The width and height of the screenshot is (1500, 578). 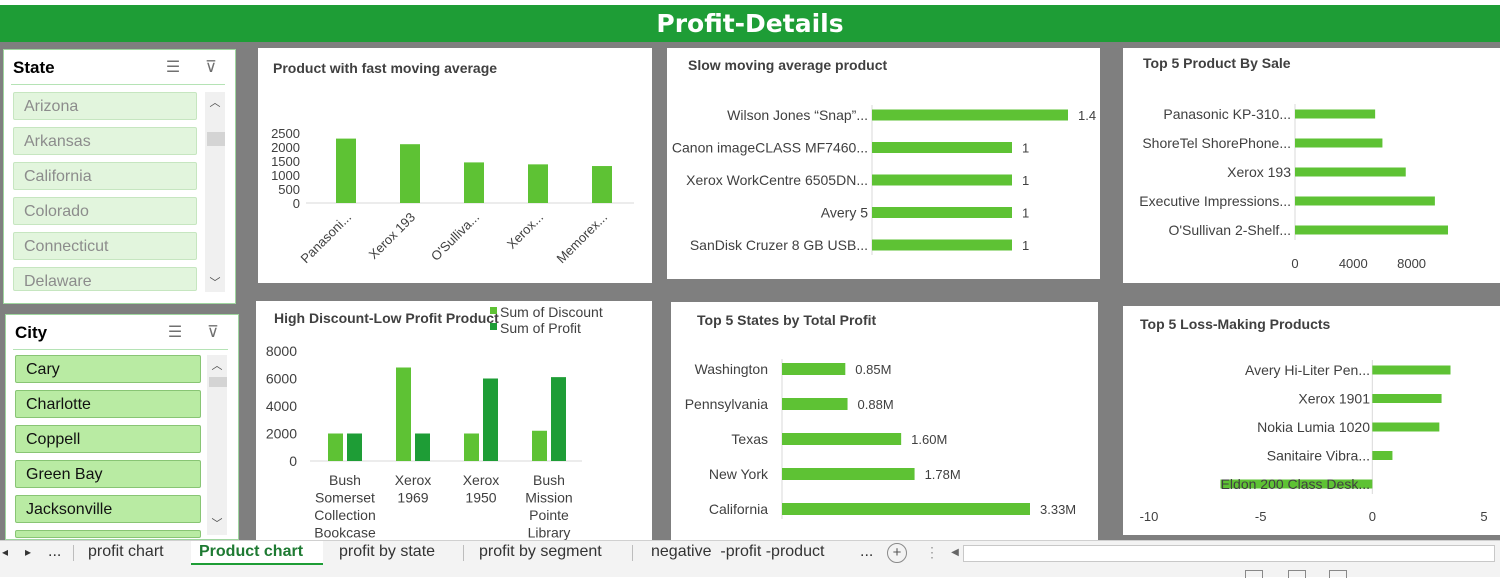 I want to click on horizontal-scrollbar, so click(x=1229, y=553).